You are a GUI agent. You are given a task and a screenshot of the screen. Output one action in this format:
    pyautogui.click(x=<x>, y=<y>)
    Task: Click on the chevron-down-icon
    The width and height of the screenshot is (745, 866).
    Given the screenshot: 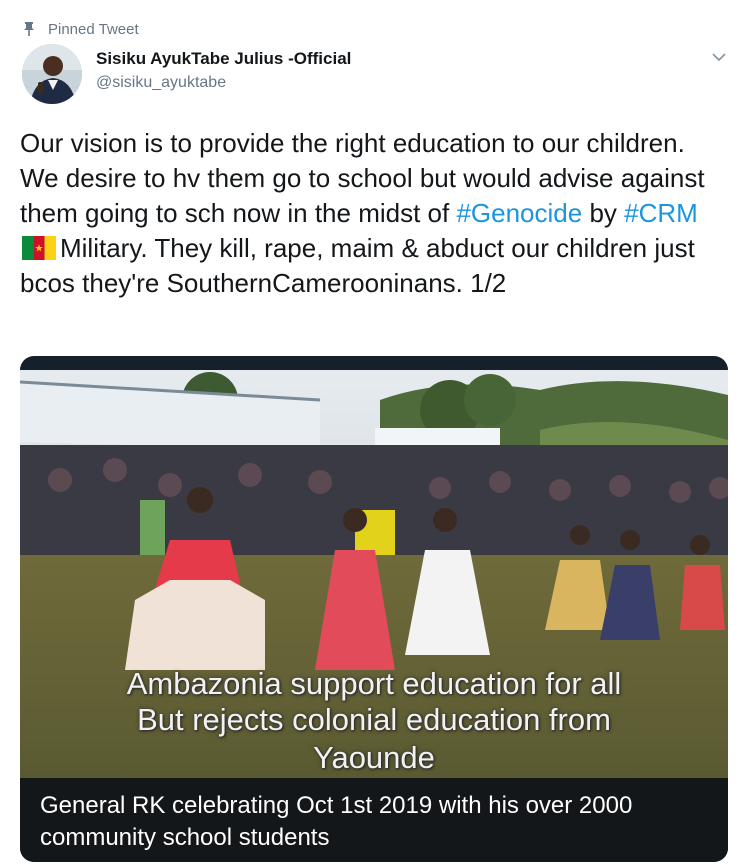 What is the action you would take?
    pyautogui.click(x=719, y=56)
    